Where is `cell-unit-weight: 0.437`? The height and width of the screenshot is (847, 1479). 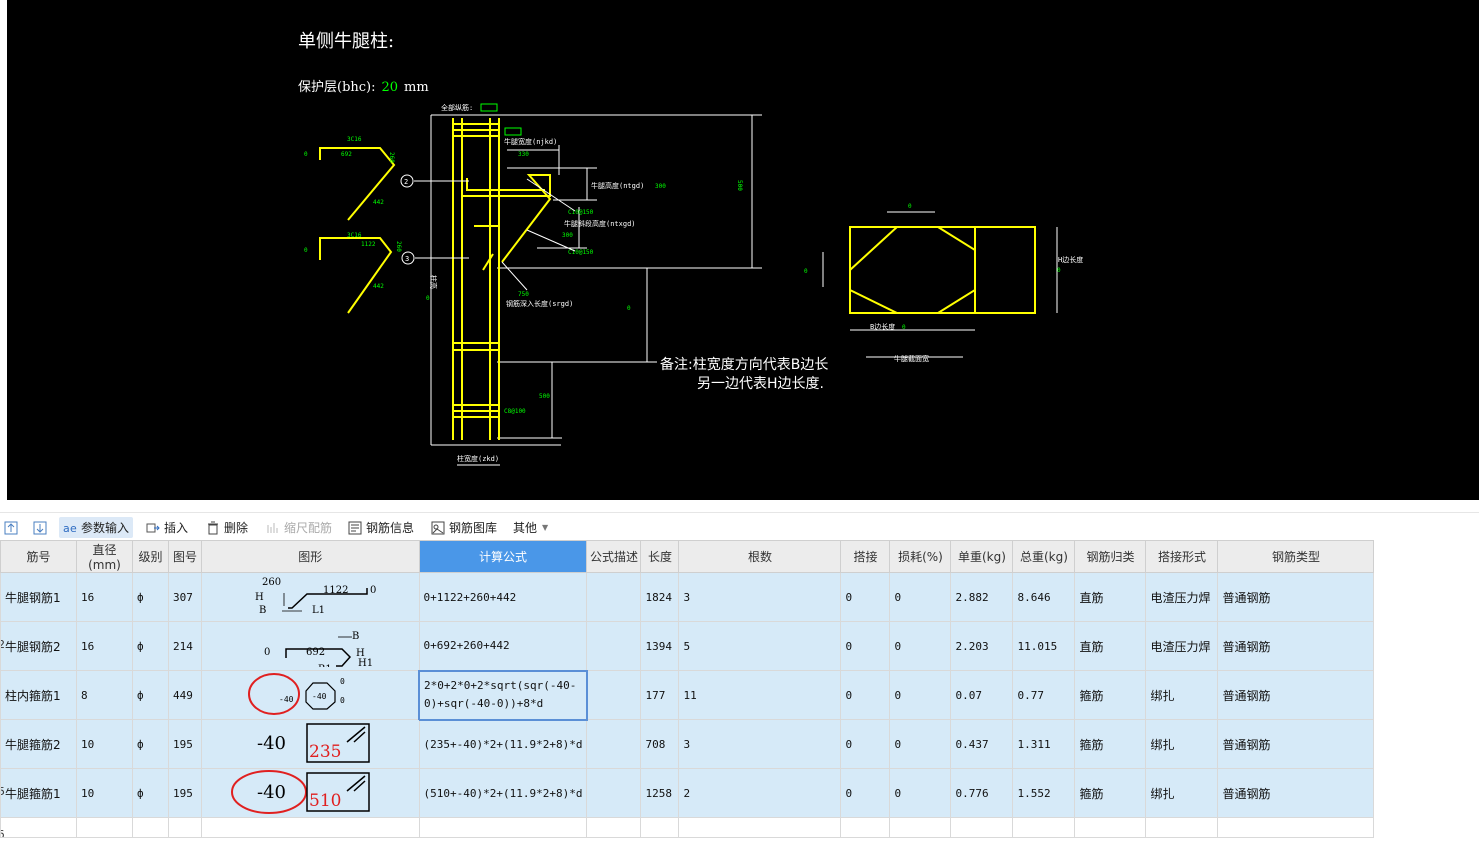 cell-unit-weight: 0.437 is located at coordinates (982, 744).